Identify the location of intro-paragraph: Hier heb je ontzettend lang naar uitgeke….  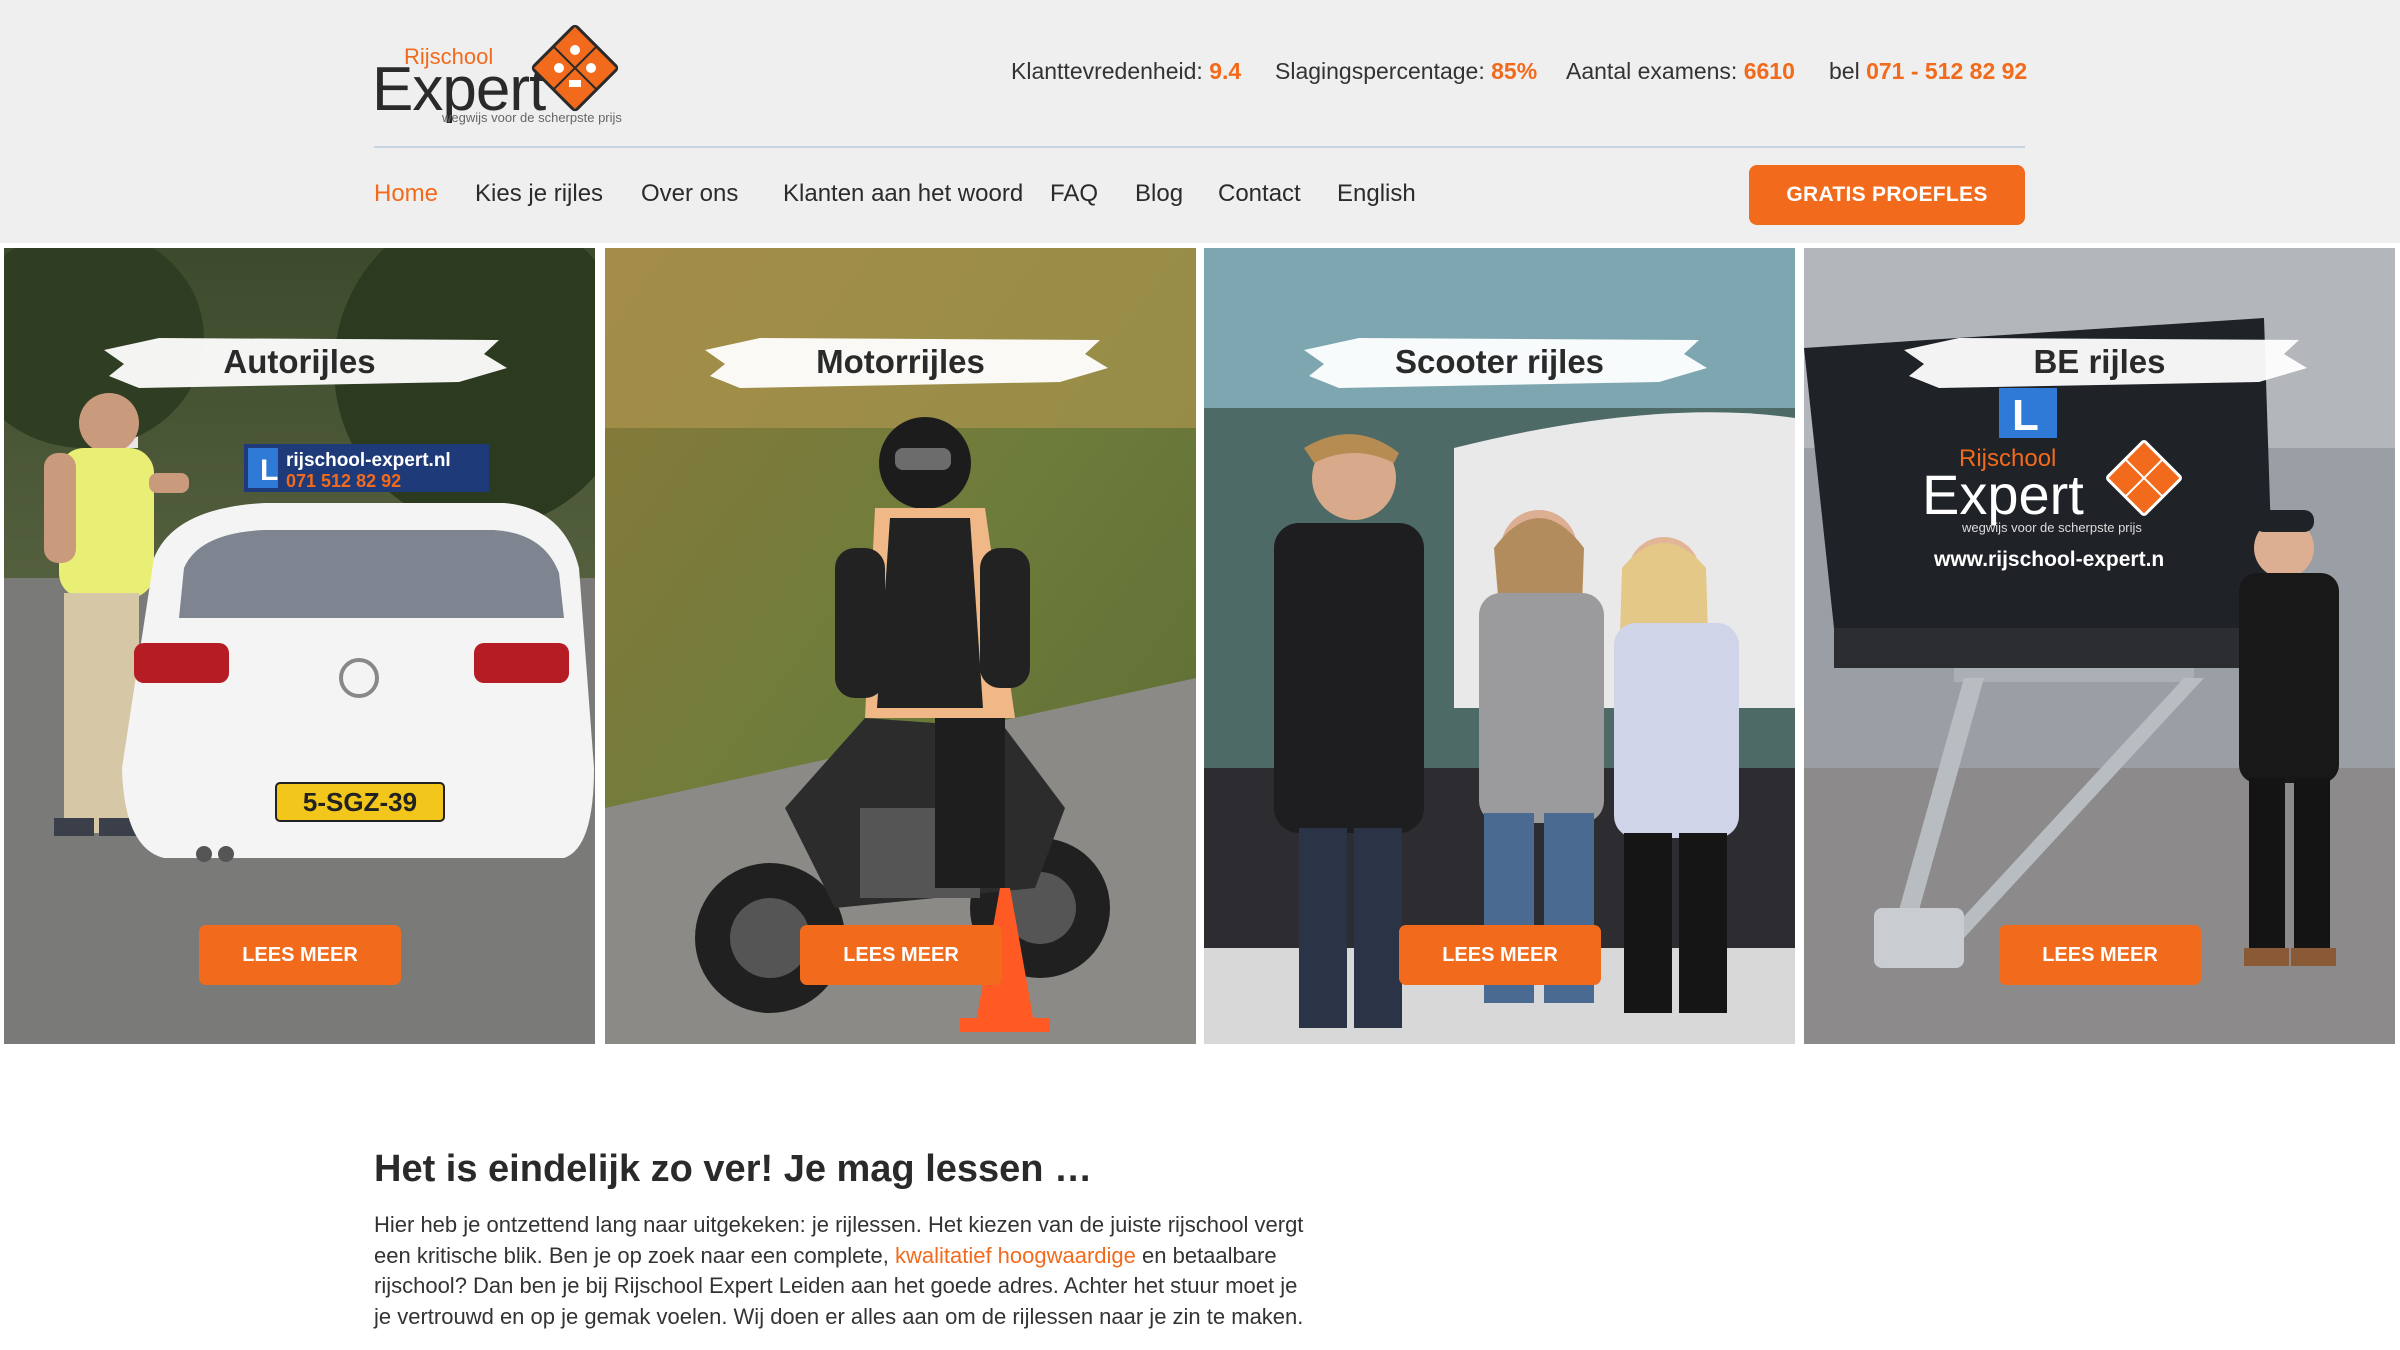
(844, 1271).